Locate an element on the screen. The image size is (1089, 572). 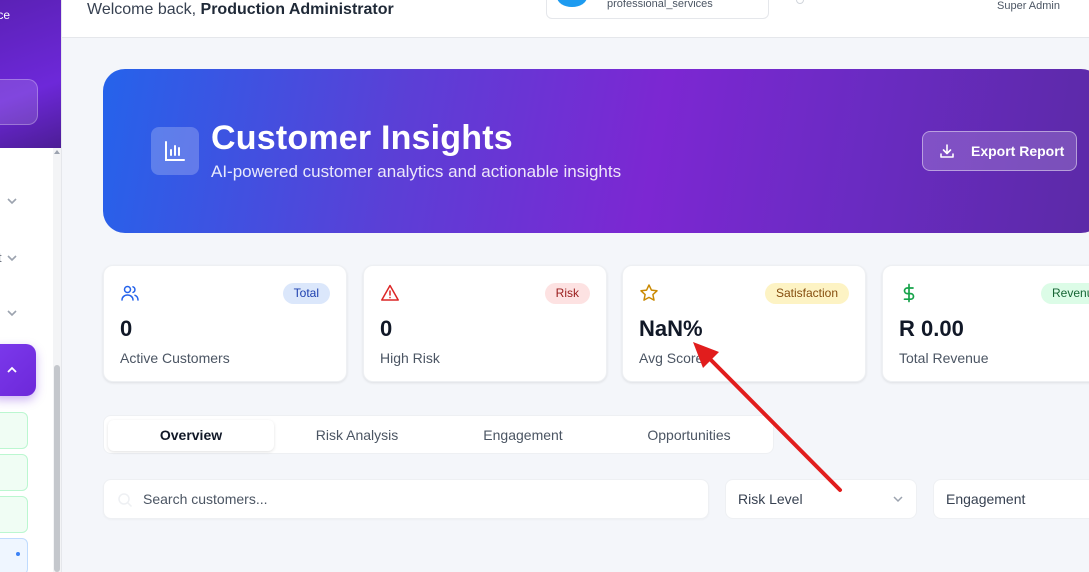
sidebar-brand-text: ce is located at coordinates (5, 15).